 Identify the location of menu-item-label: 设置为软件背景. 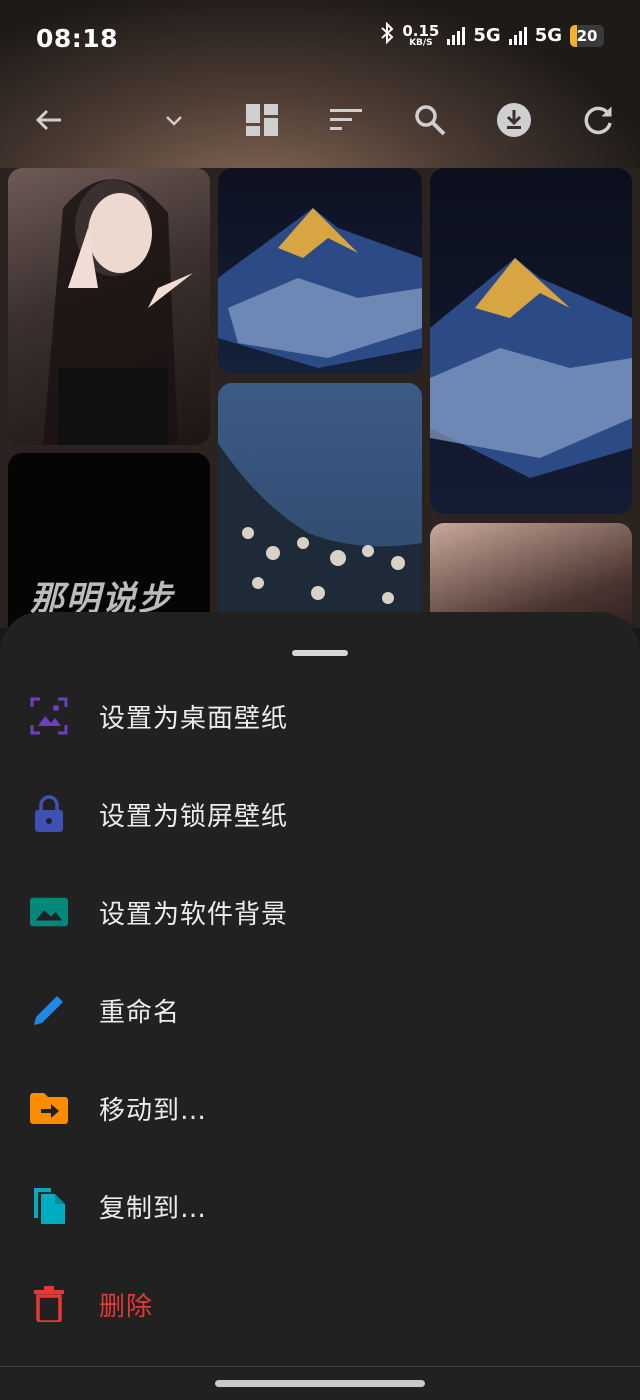
(194, 914).